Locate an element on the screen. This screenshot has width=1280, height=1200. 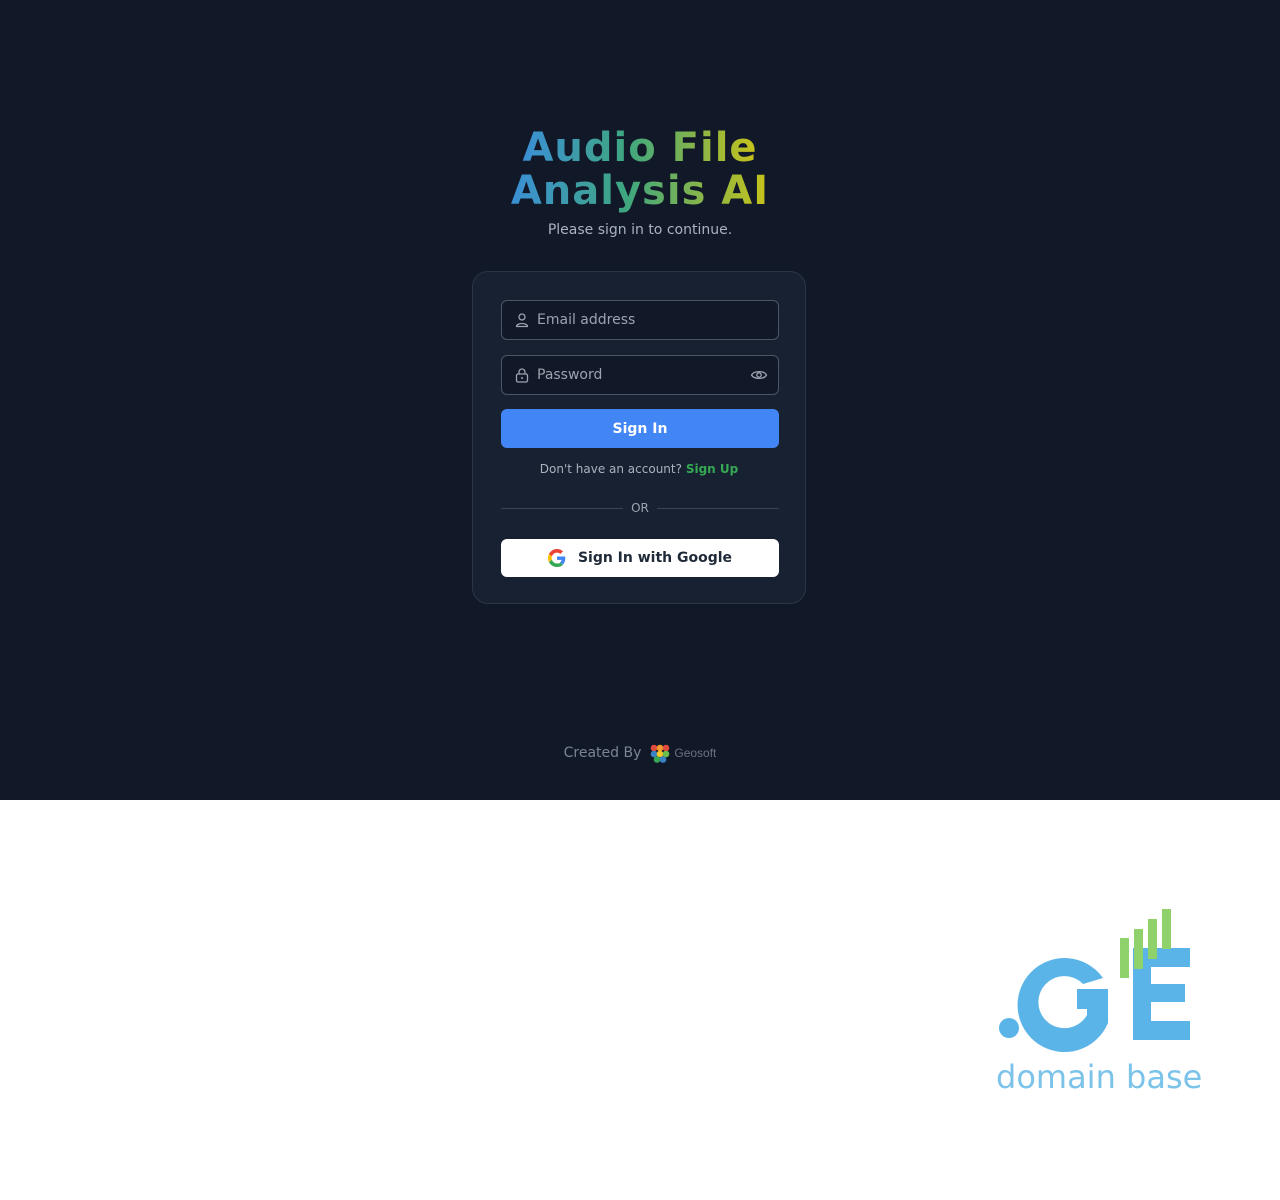
geosoft-brand-text: Geosoft is located at coordinates (695, 753).